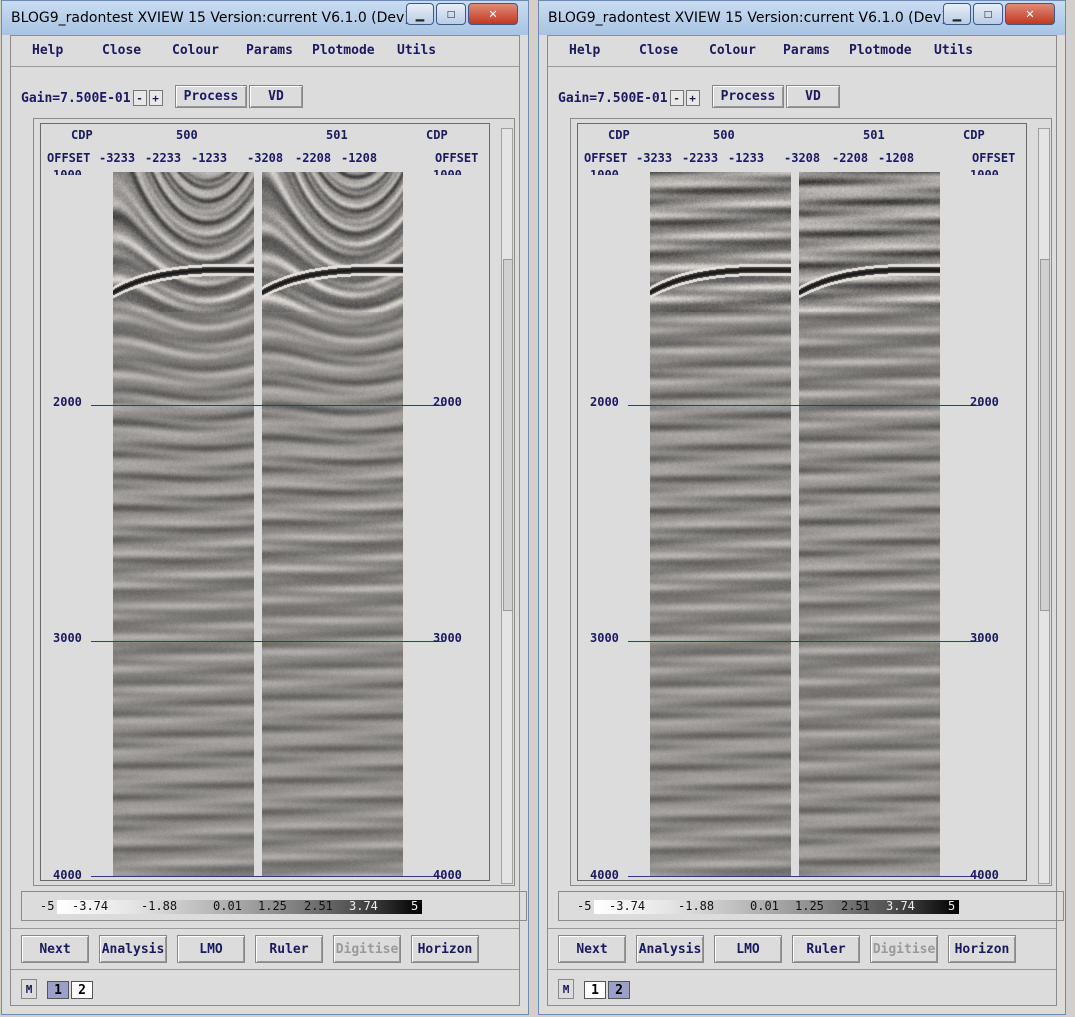  What do you see at coordinates (746, 158) in the screenshot?
I see `offset-1-3: -1233` at bounding box center [746, 158].